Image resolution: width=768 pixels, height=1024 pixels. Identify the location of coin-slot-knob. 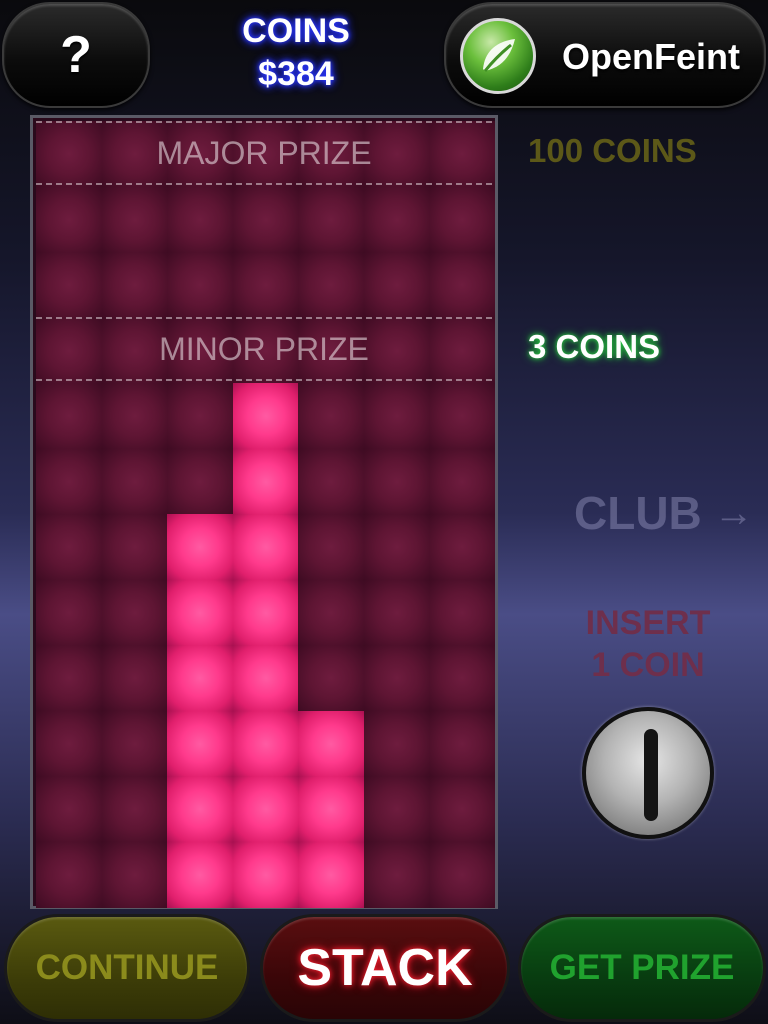
(648, 773).